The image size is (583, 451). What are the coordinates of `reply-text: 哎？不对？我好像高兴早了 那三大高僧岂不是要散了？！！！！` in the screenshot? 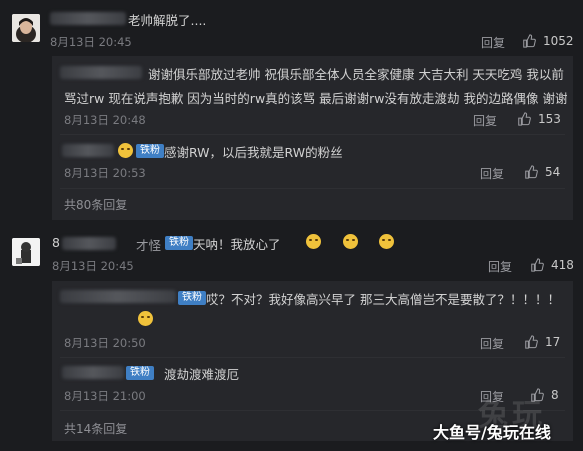 It's located at (383, 299).